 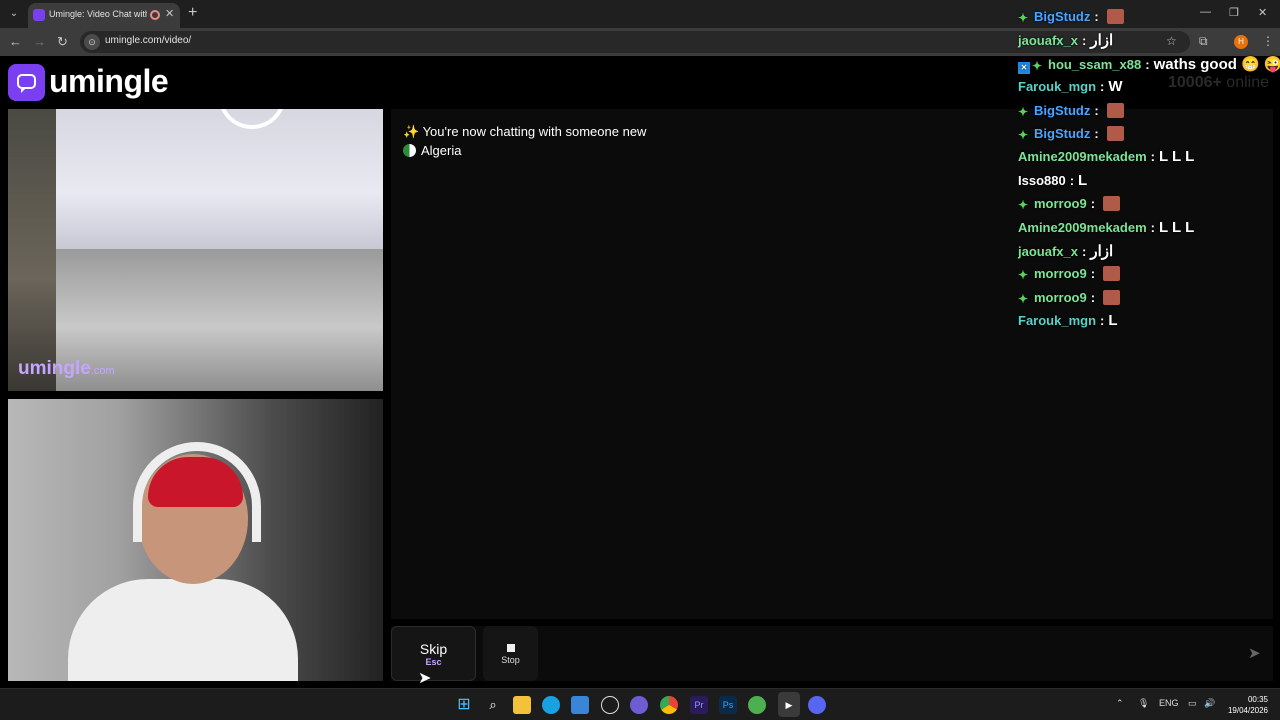 I want to click on self-webcam-video, so click(x=195, y=540).